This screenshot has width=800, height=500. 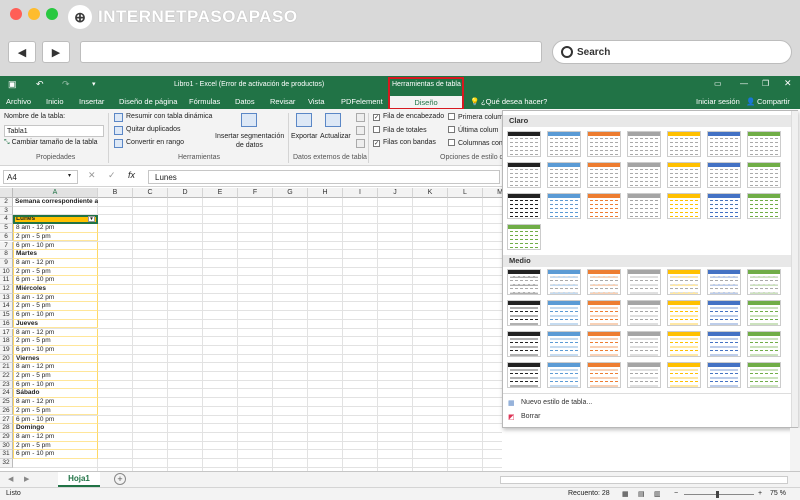 I want to click on clear-style-button: Borrar, so click(x=530, y=416).